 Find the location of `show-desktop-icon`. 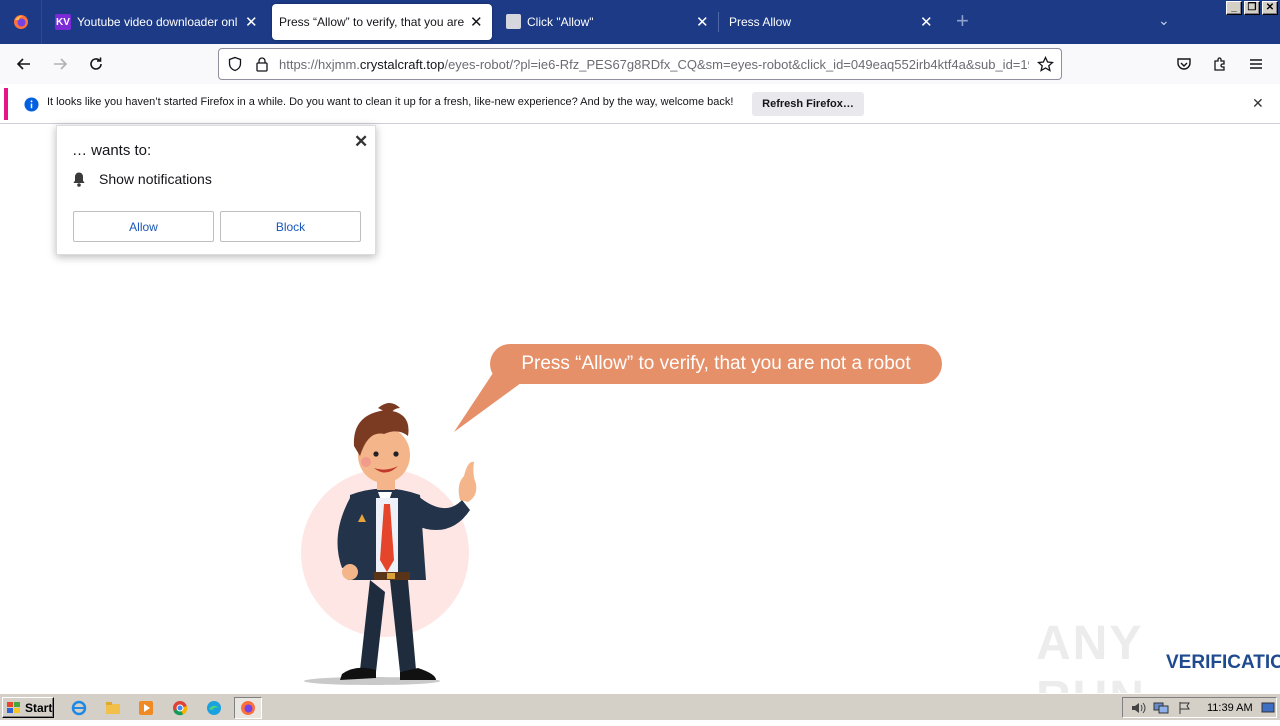

show-desktop-icon is located at coordinates (1268, 708).